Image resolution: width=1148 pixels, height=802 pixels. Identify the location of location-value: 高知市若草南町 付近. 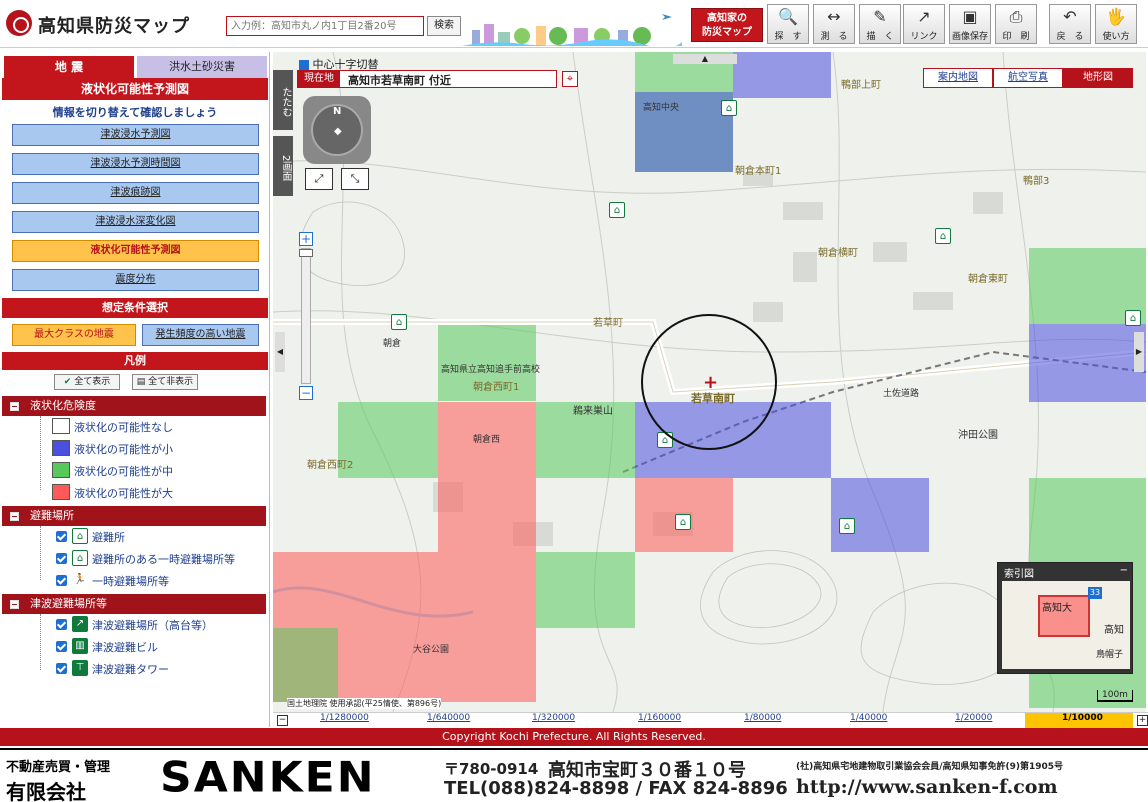
(399, 80).